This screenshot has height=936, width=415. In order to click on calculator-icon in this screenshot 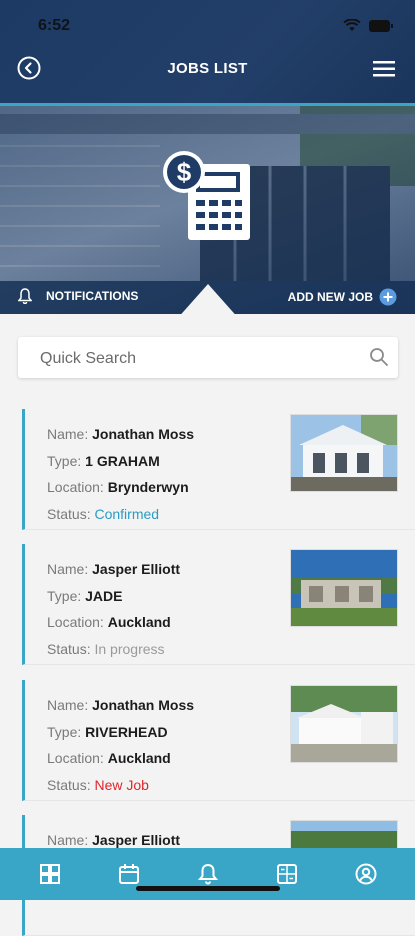, I will do `click(287, 874)`.